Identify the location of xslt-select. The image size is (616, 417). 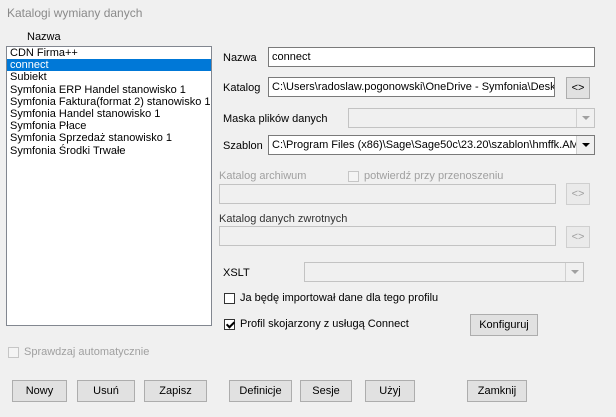
(444, 272).